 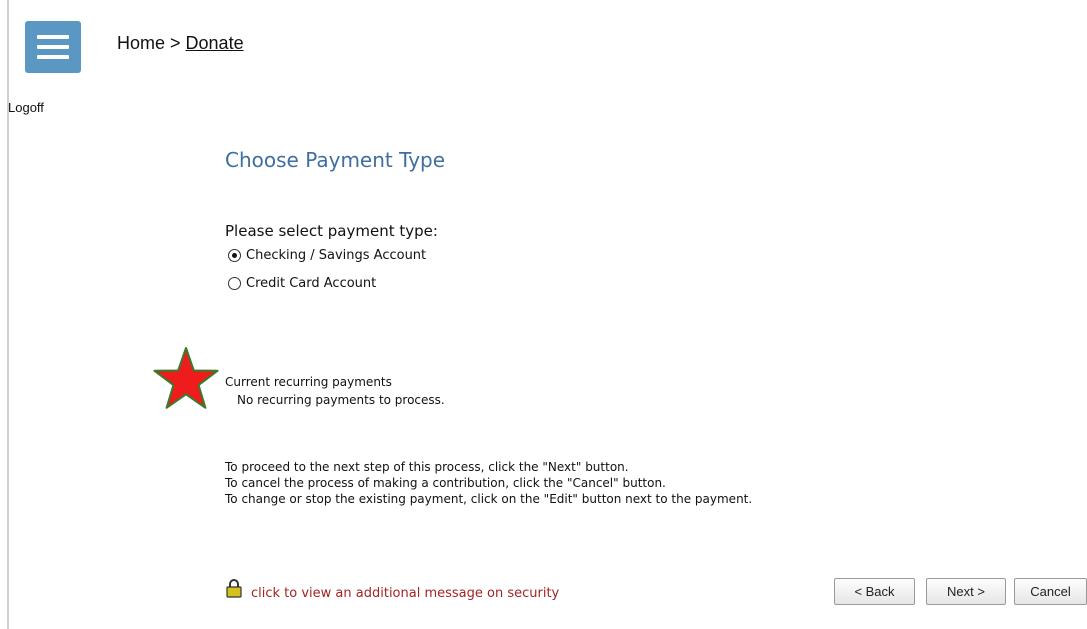 What do you see at coordinates (53, 47) in the screenshot?
I see `hamburger-menu-button` at bounding box center [53, 47].